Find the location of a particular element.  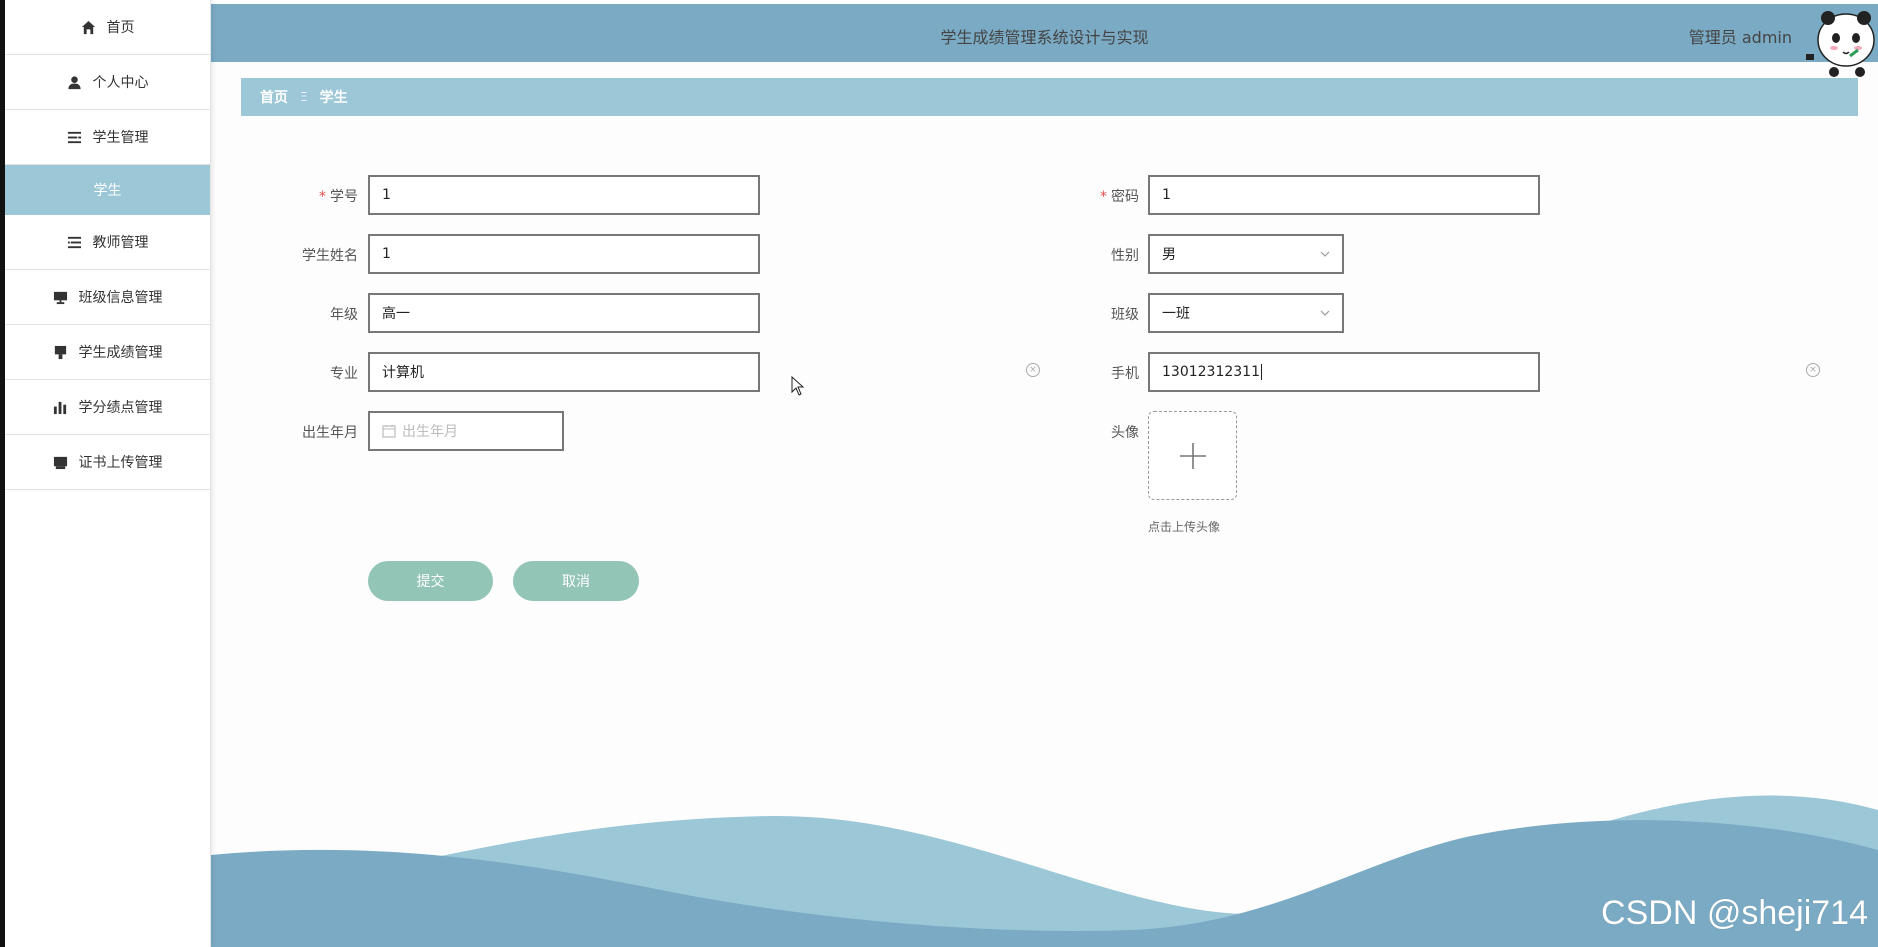

sidebar-item-certificate-upload: 证书上传管理 is located at coordinates (107, 462).